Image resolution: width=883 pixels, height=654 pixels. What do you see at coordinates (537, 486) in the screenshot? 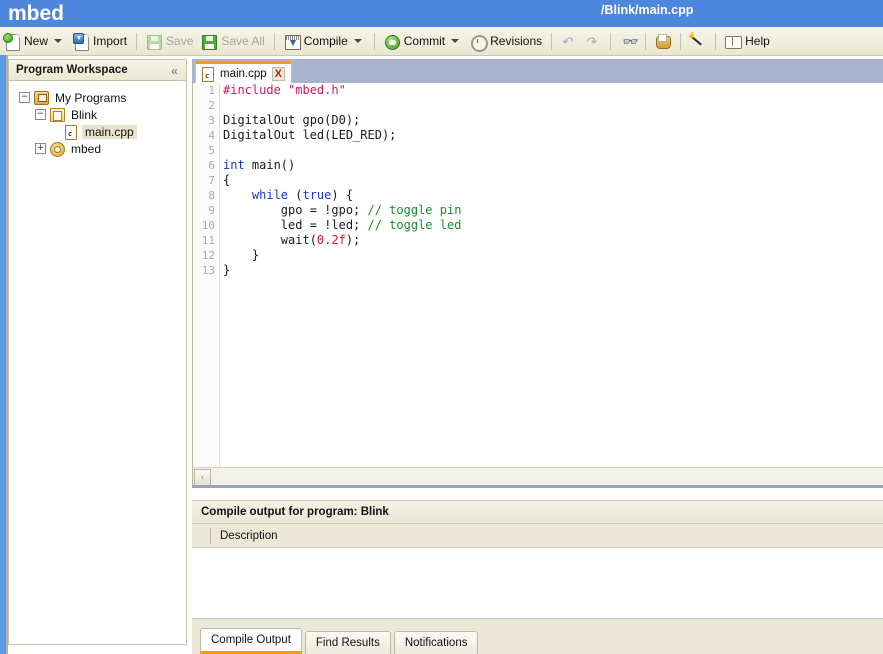
I see `editor-bottom-divider` at bounding box center [537, 486].